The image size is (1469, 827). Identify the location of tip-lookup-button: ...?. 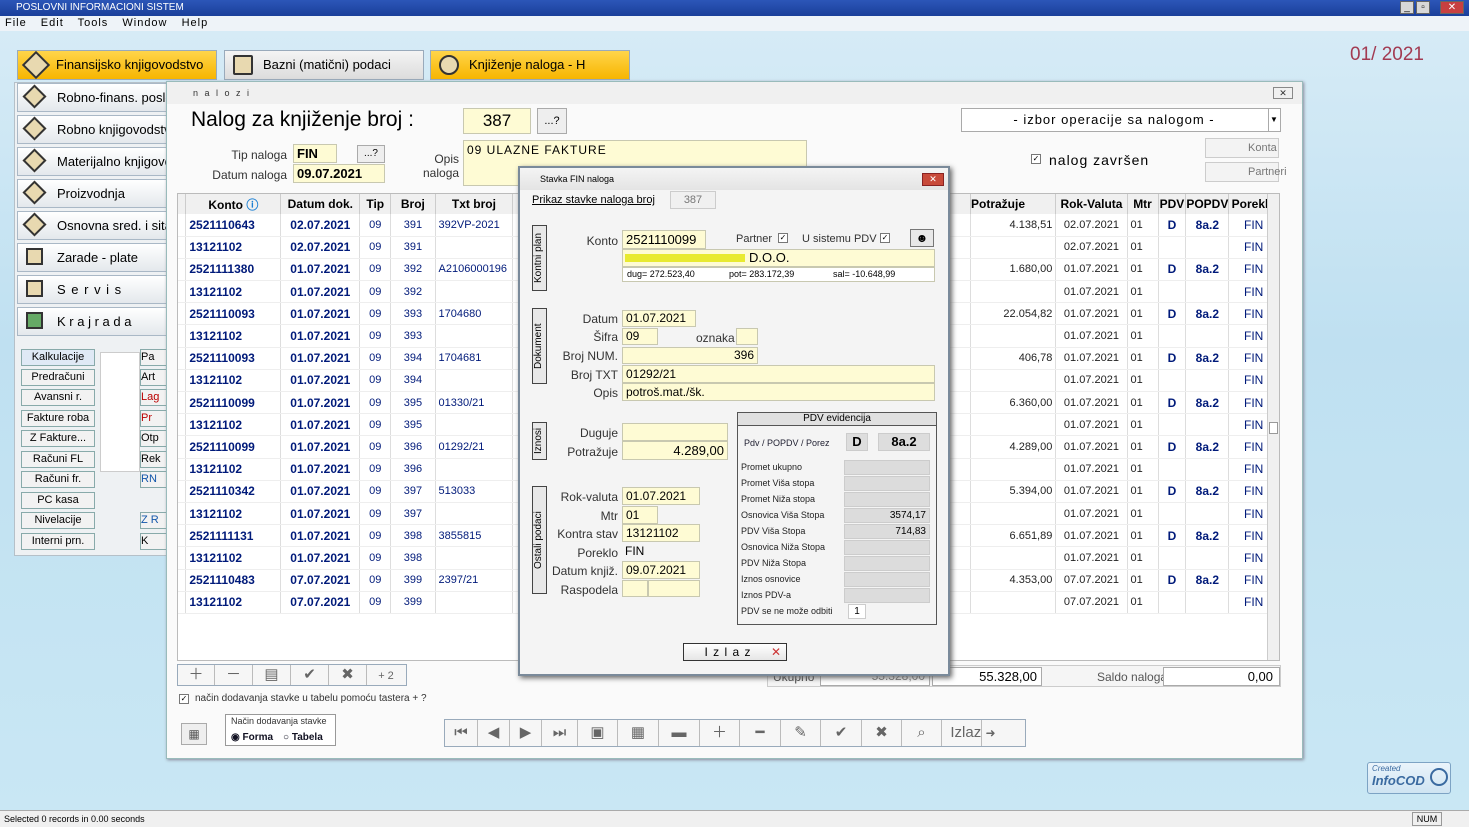
(371, 154).